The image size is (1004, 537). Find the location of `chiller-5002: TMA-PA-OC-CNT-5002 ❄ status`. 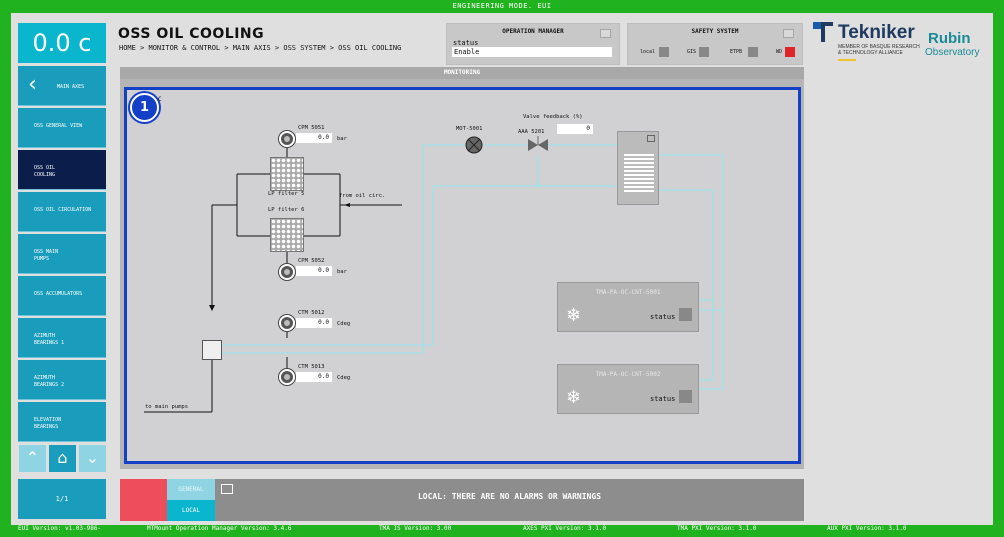

chiller-5002: TMA-PA-OC-CNT-5002 ❄ status is located at coordinates (628, 389).